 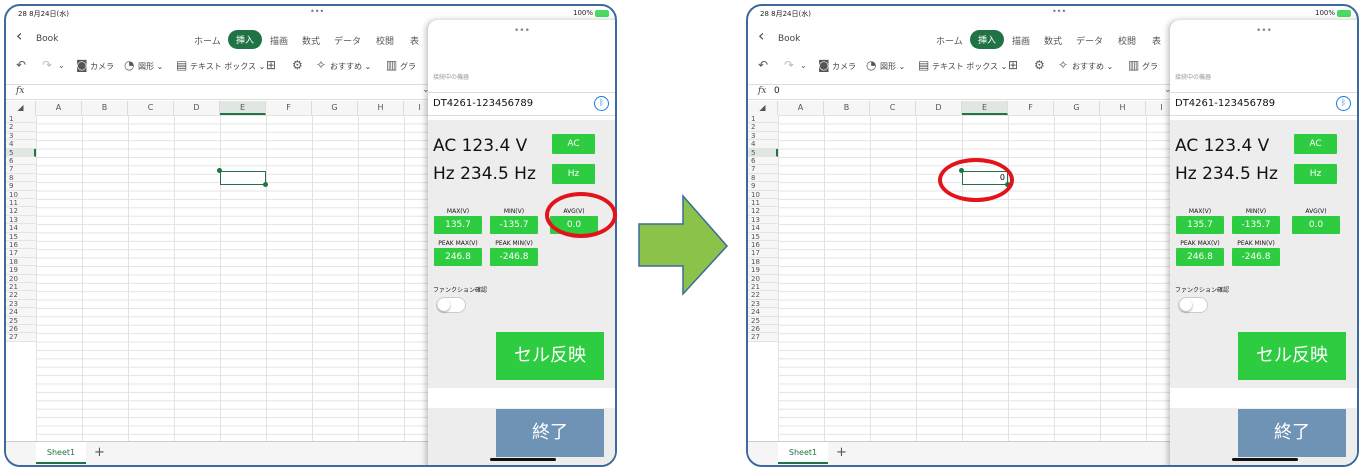 What do you see at coordinates (763, 178) in the screenshot?
I see `row-header: 8` at bounding box center [763, 178].